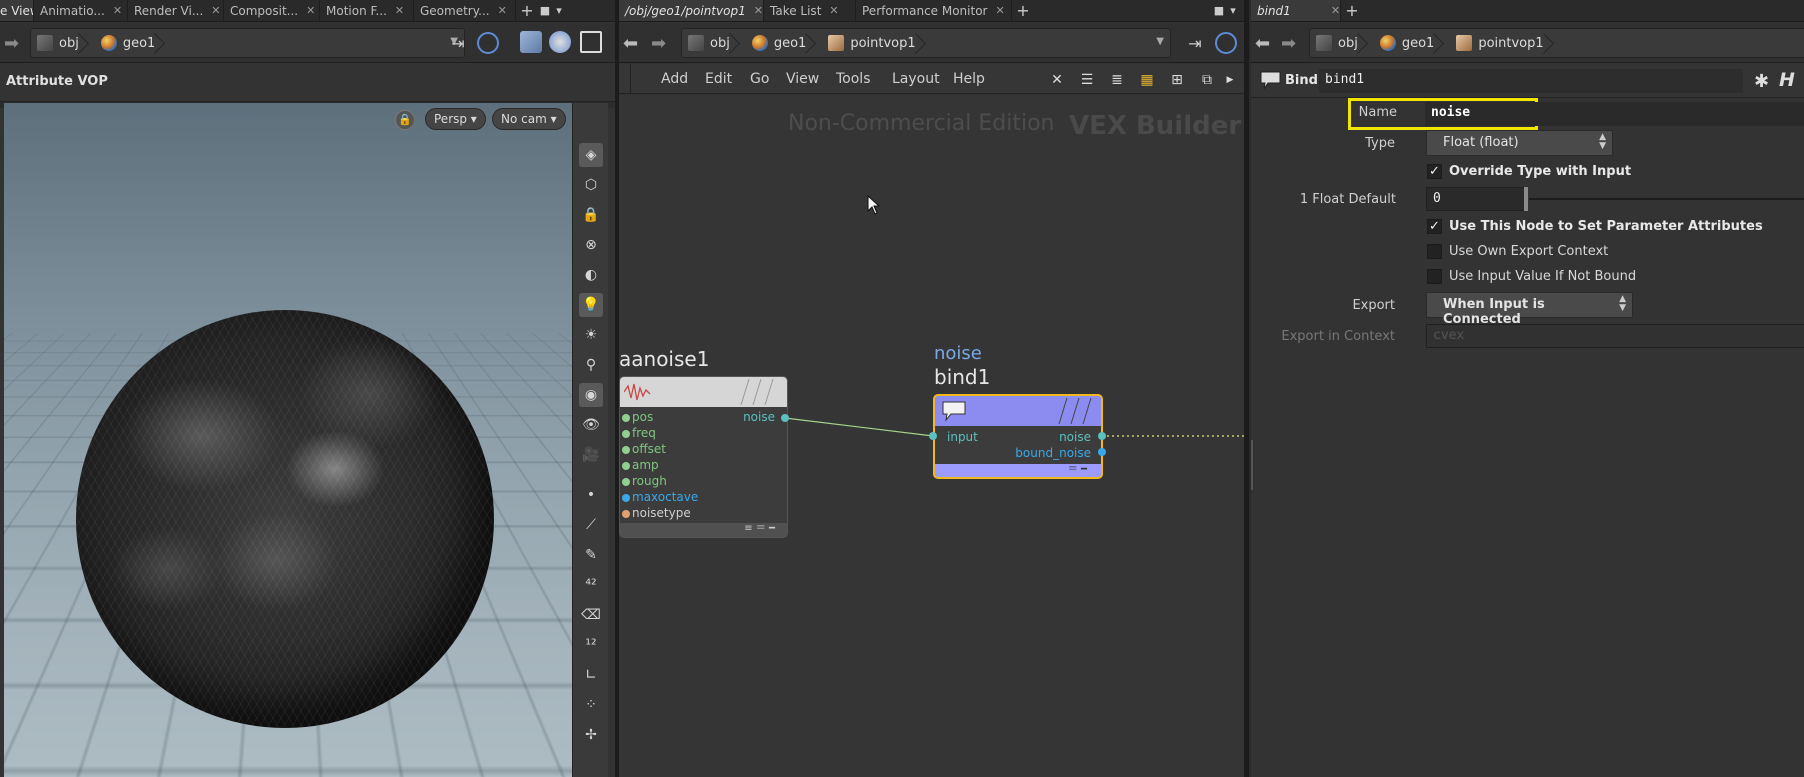 The height and width of the screenshot is (777, 1804). Describe the element at coordinates (802, 79) in the screenshot. I see `menu-view: View` at that location.